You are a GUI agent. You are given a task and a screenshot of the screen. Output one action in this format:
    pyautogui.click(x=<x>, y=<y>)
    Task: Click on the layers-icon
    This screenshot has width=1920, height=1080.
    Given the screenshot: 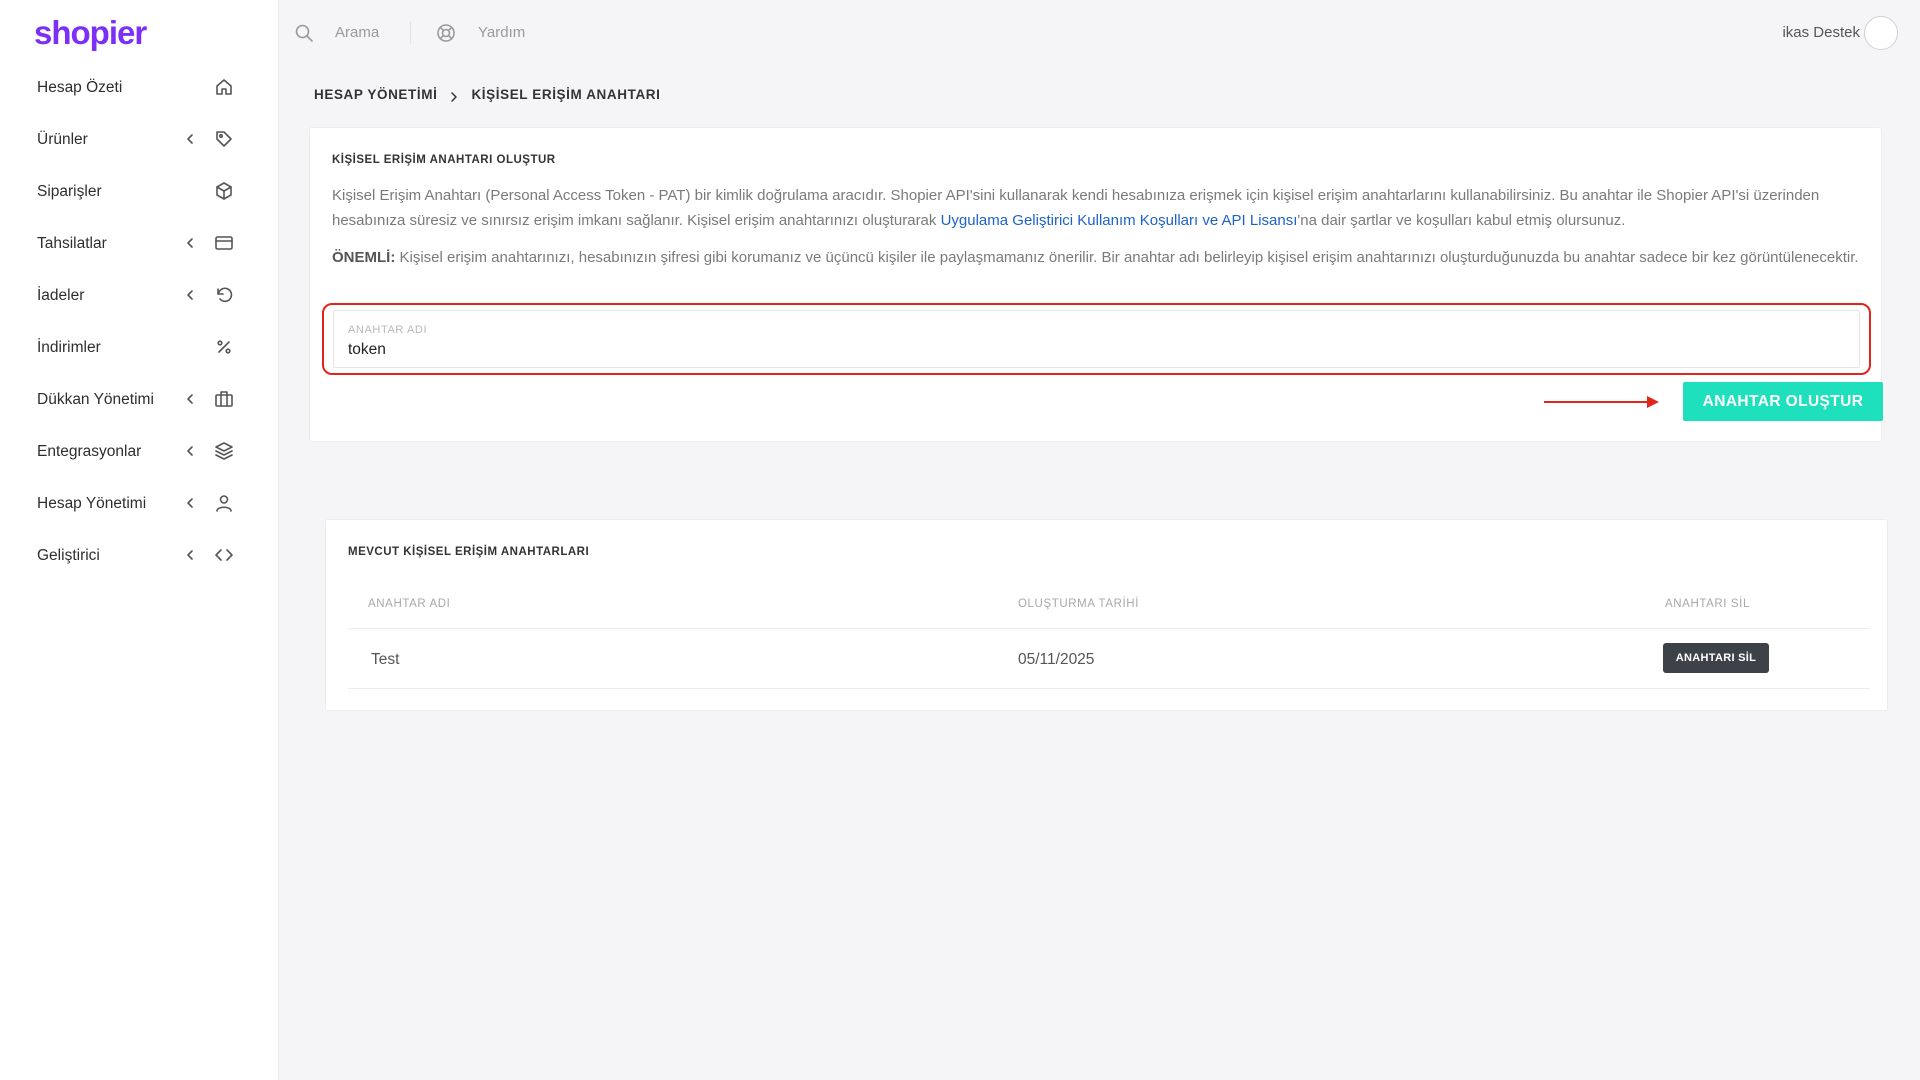 What is the action you would take?
    pyautogui.click(x=224, y=451)
    